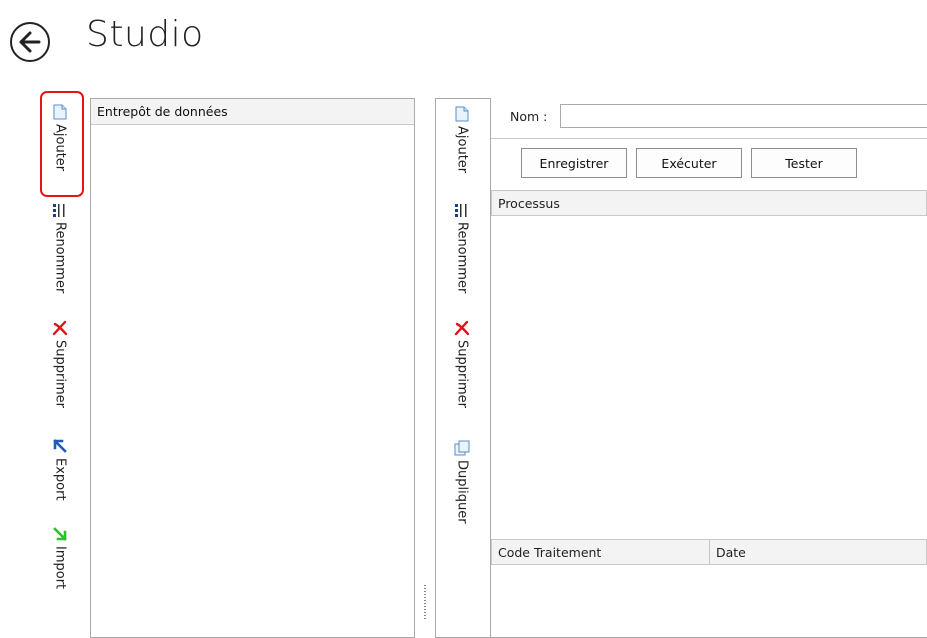  Describe the element at coordinates (462, 448) in the screenshot. I see `duplicate-icon` at that location.